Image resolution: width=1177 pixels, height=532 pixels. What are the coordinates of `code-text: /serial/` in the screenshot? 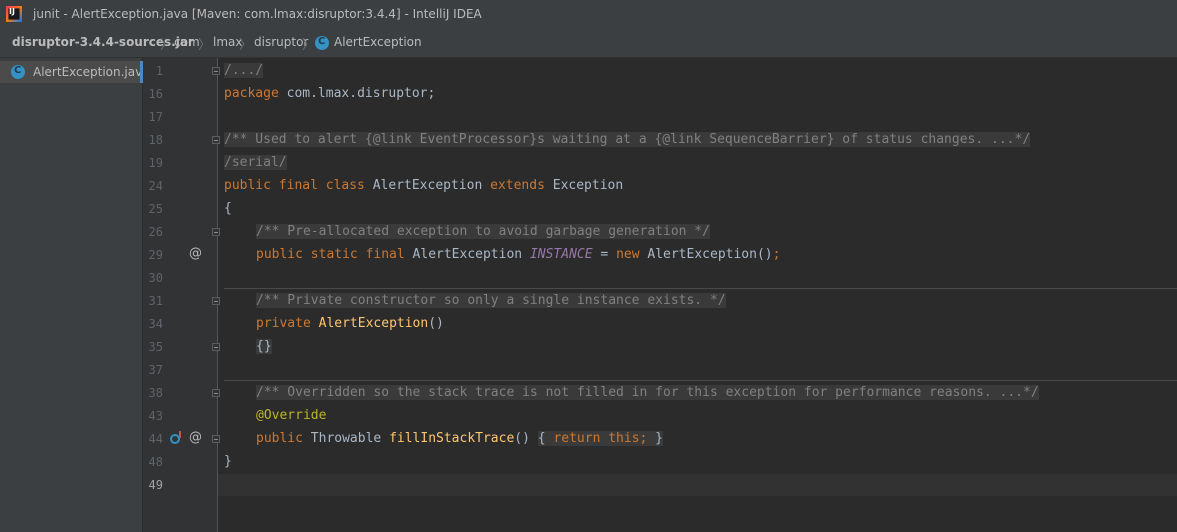 It's located at (255, 162).